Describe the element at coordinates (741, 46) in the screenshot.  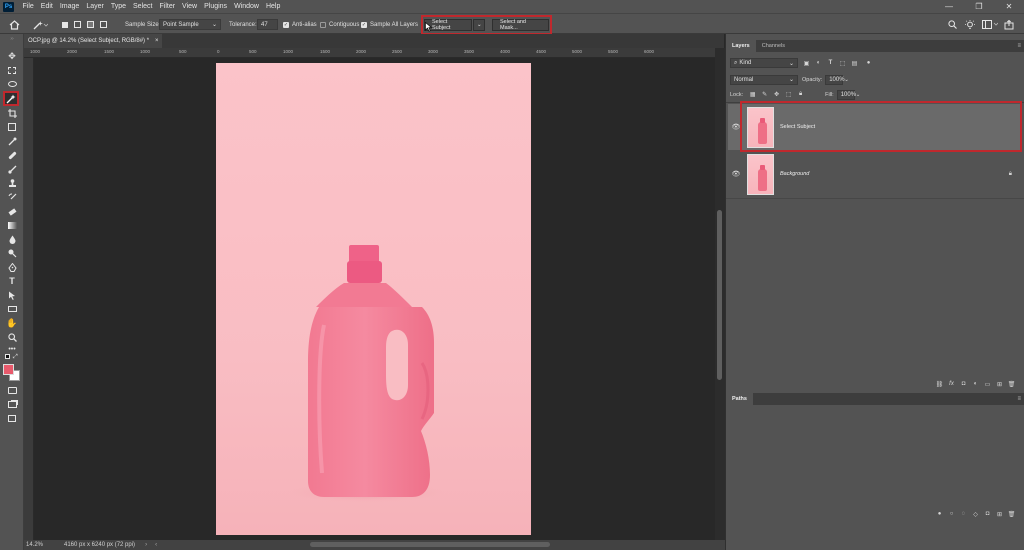
I see `tab-layers: Layers` at that location.